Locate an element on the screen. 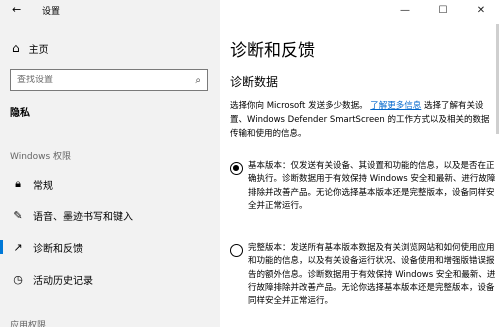 The height and width of the screenshot is (327, 500). sidebar-item-label: 诊断和反馈 is located at coordinates (58, 249).